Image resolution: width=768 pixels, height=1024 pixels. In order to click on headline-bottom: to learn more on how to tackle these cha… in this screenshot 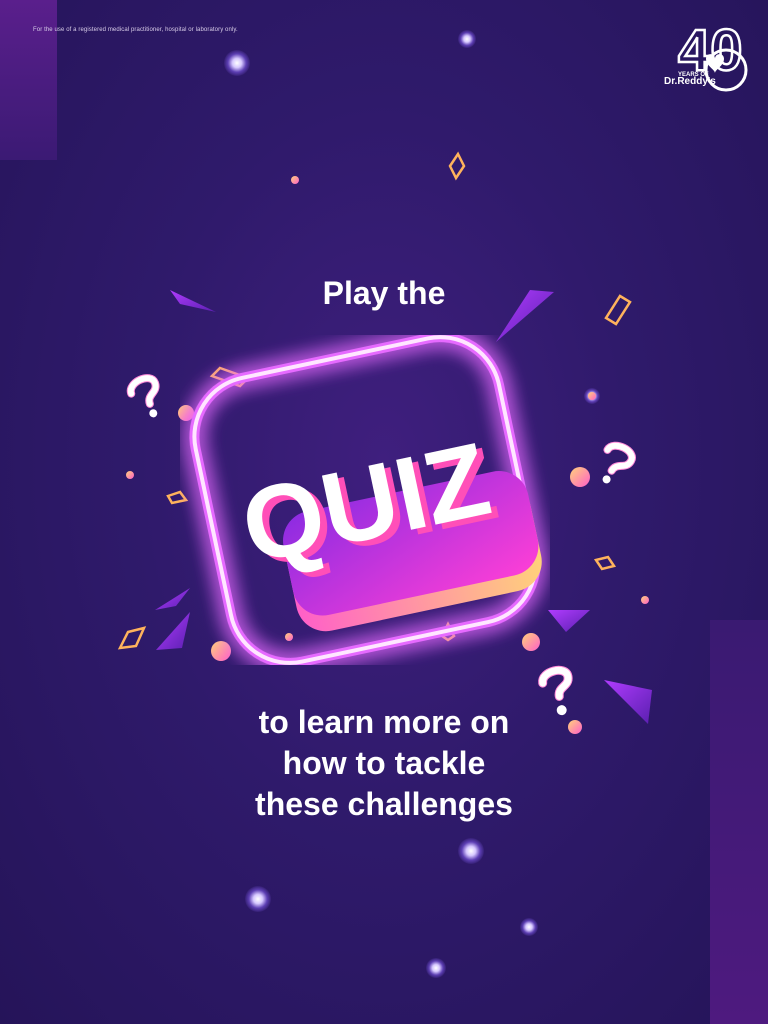, I will do `click(384, 763)`.